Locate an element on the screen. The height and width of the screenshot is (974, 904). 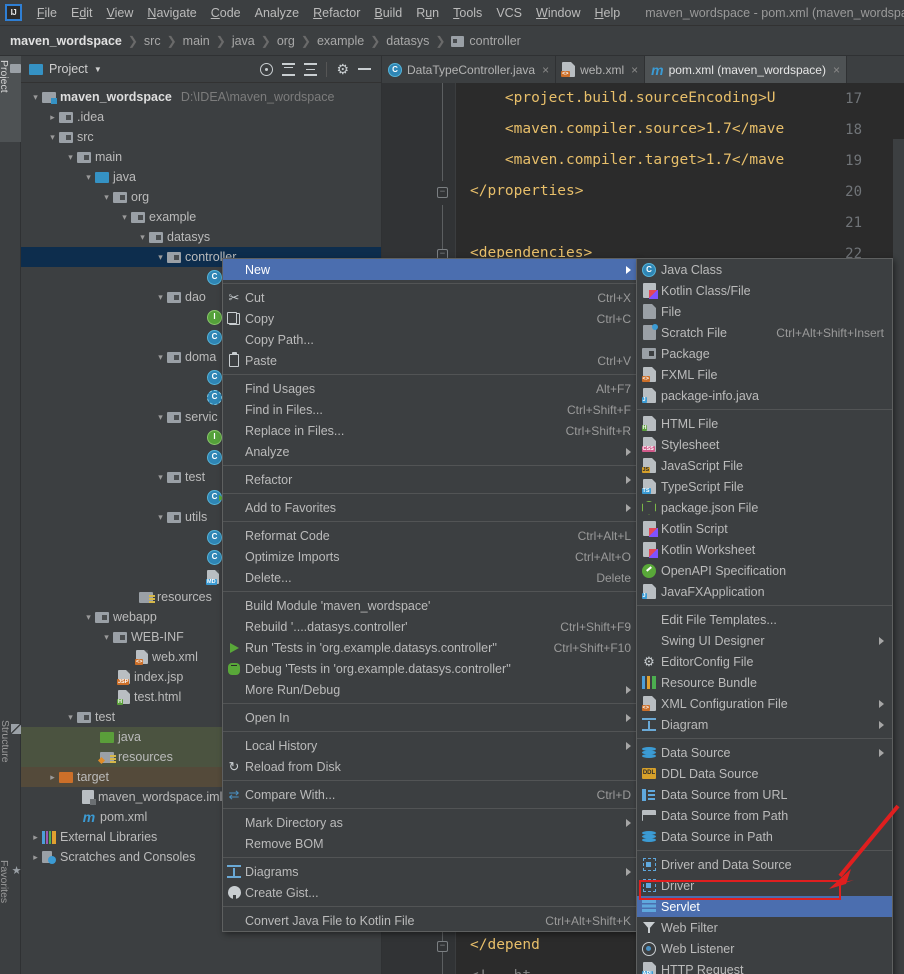
submenu-item-javafxapplication: J JavaFXApplication is located at coordinates (764, 591).